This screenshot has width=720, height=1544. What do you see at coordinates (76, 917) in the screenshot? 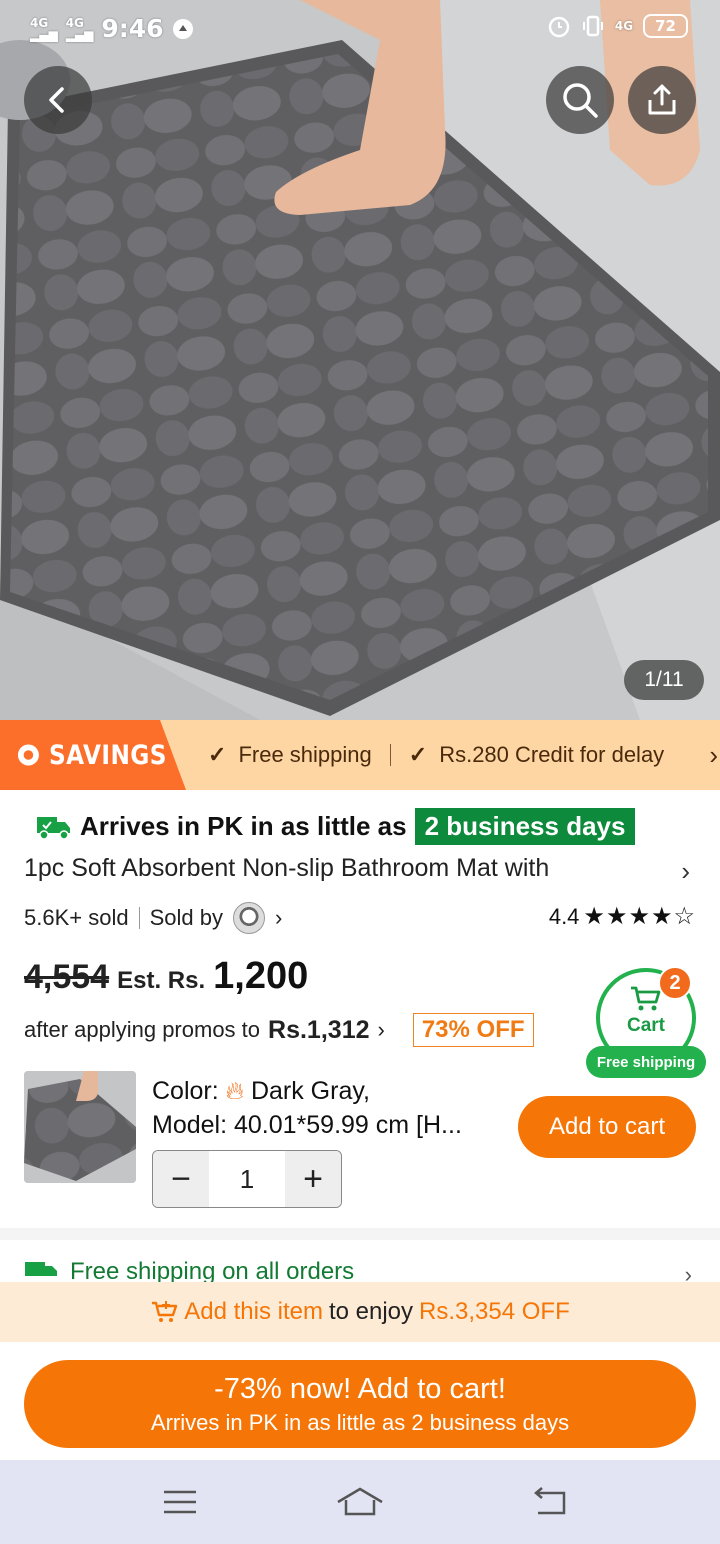
I see `sold-count: 5.6K+ sold` at bounding box center [76, 917].